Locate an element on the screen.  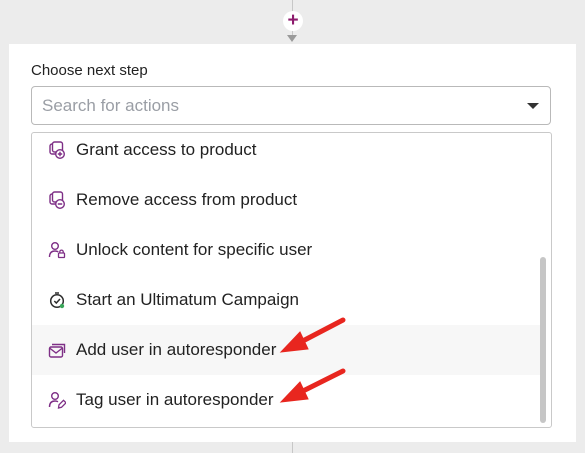
option-remove-access: Remove access from product is located at coordinates (286, 200).